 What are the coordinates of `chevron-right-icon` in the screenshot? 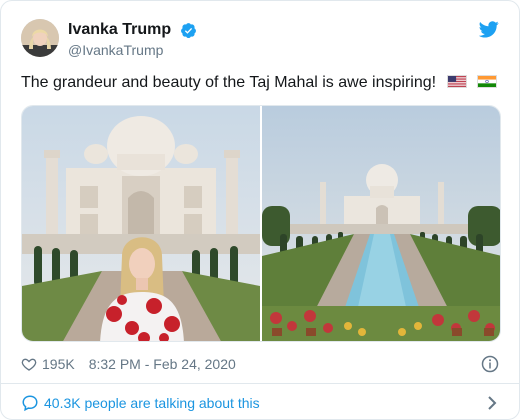 It's located at (492, 403).